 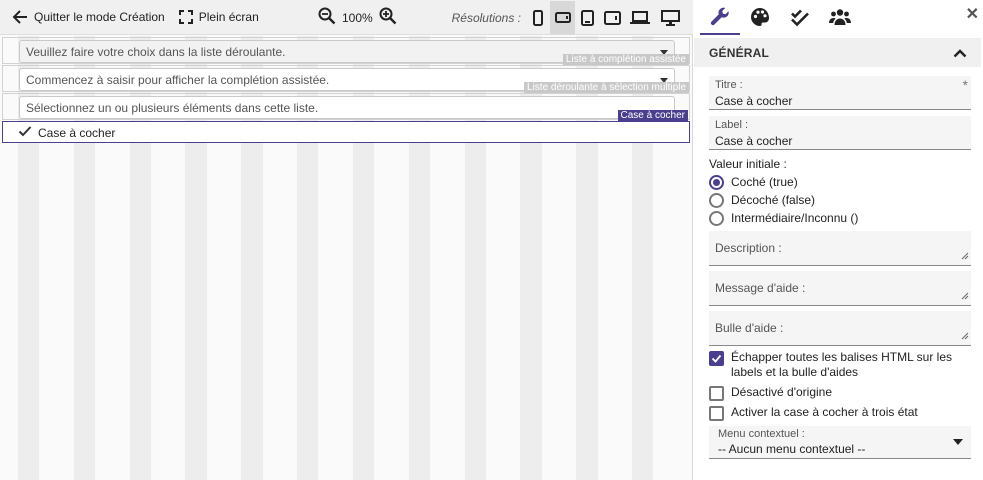 I want to click on title-field-label: Titre :, so click(x=729, y=85).